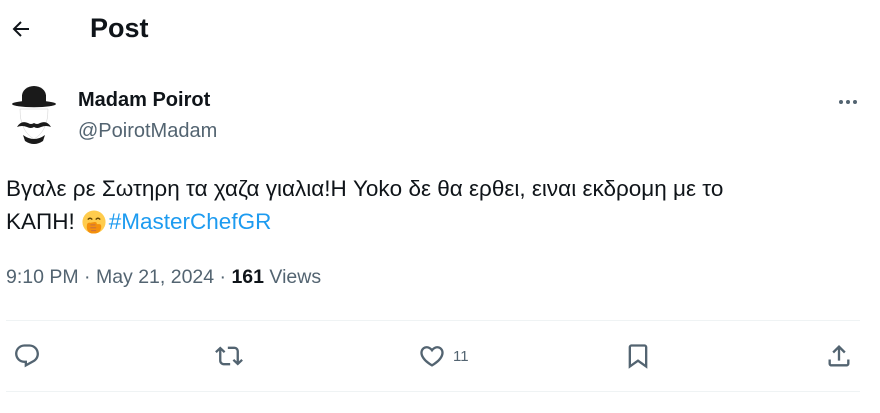 The height and width of the screenshot is (413, 880). Describe the element at coordinates (40, 221) in the screenshot. I see `tweet-text-segment: ΚΑΠΗ!` at that location.